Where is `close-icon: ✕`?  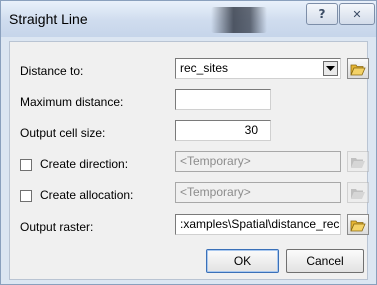 close-icon: ✕ is located at coordinates (357, 14).